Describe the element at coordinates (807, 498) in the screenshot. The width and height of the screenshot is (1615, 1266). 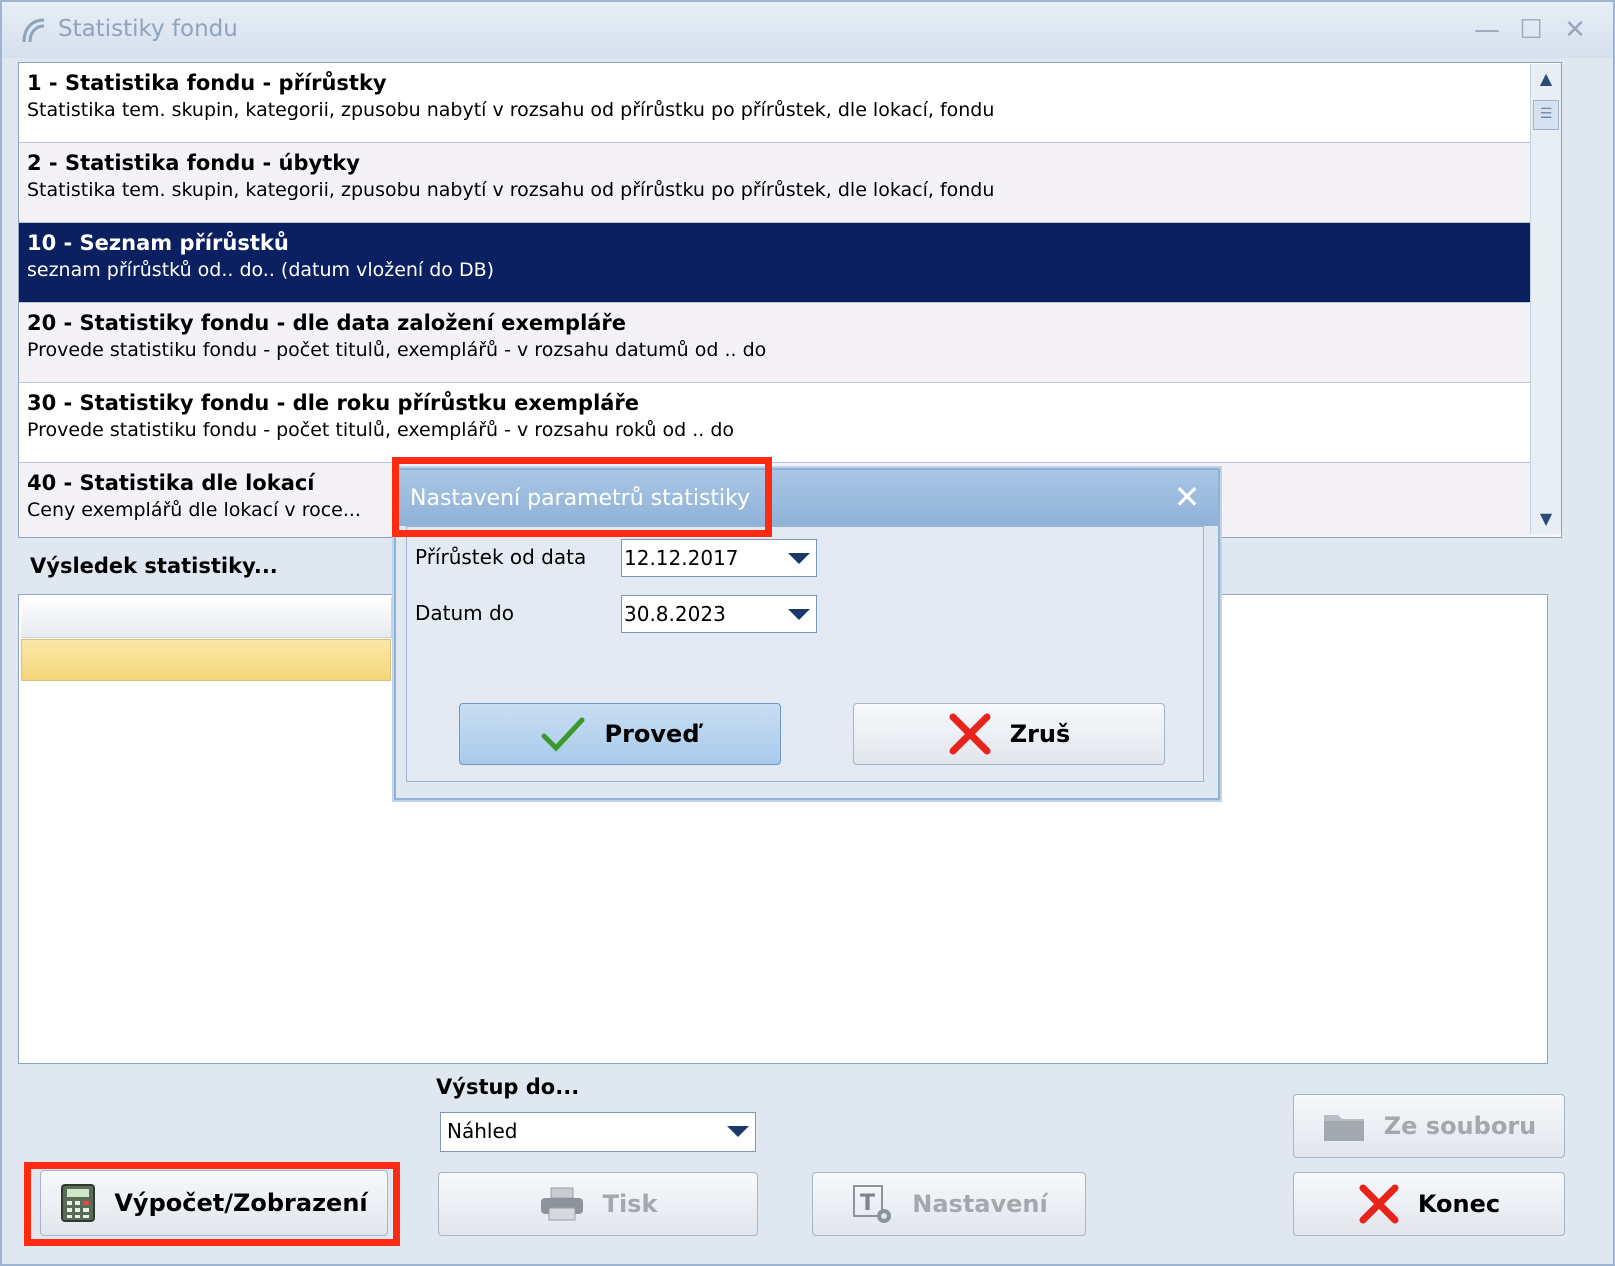
I see `dialog-title-bar: Nastavení parametrů statistiky ✕` at that location.